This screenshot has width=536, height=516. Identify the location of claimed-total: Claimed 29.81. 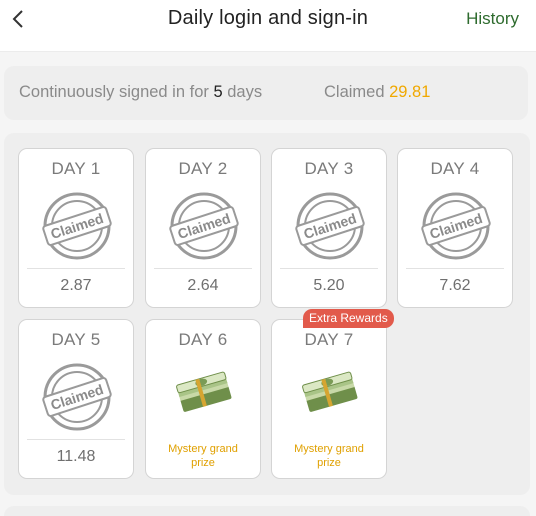
(377, 92).